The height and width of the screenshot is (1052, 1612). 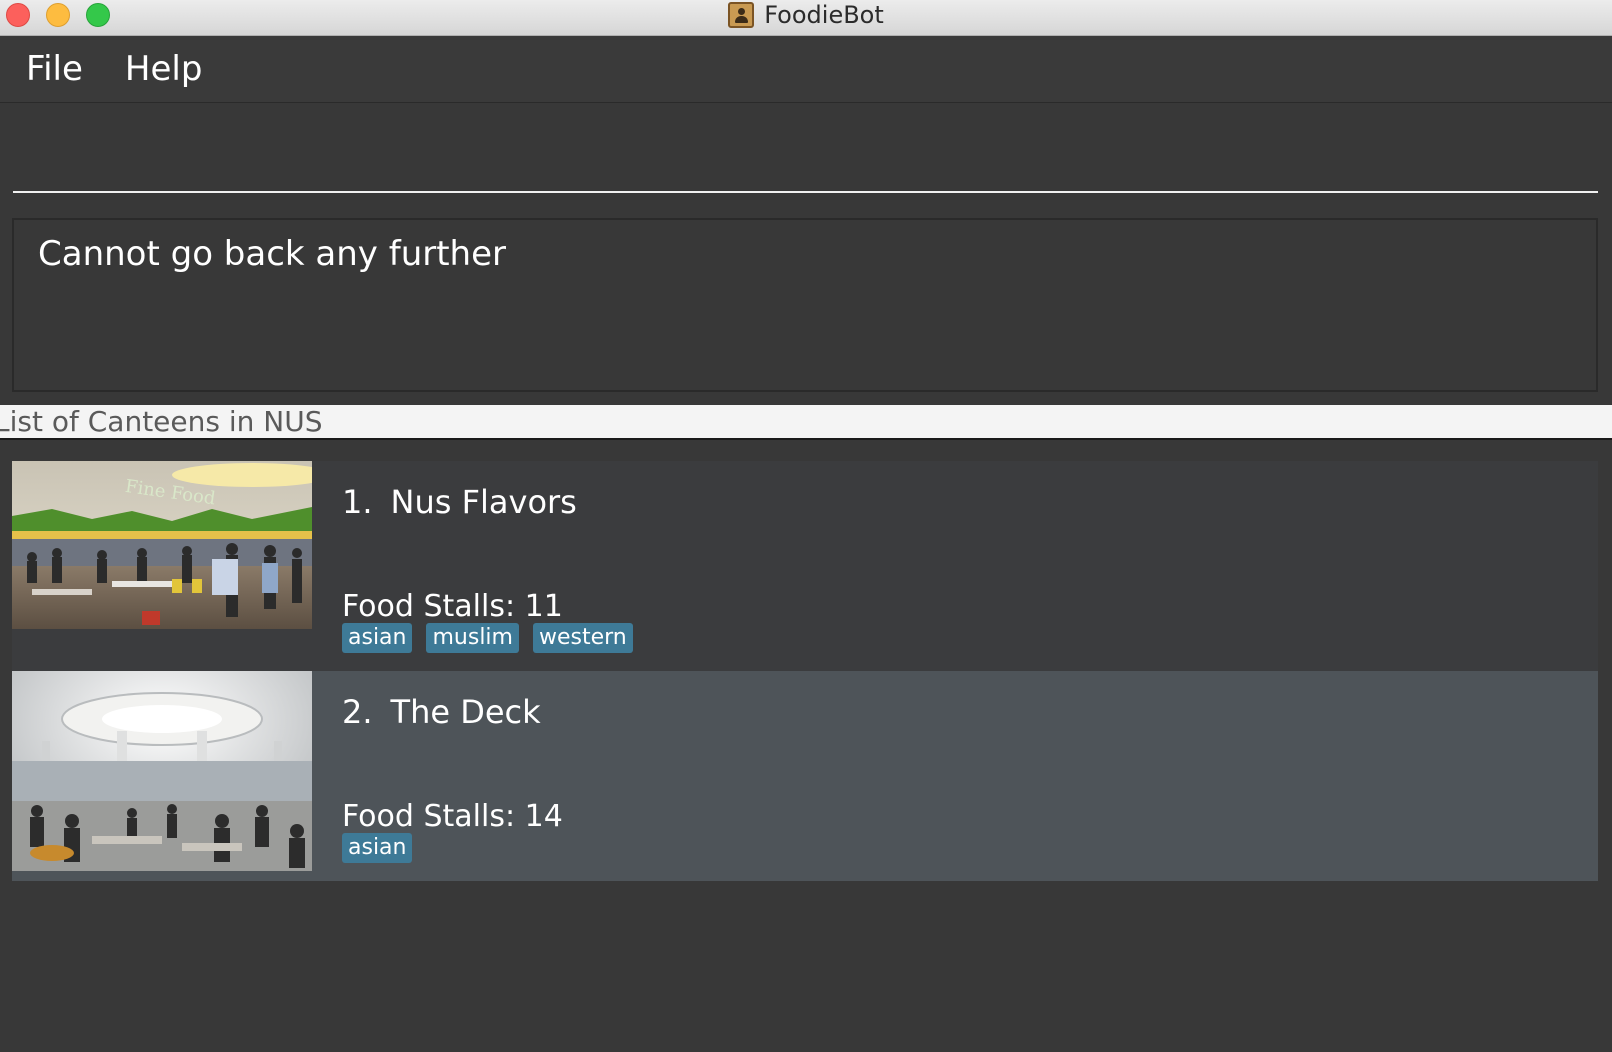 I want to click on canteen-stalls: Food Stalls: 11, so click(x=452, y=606).